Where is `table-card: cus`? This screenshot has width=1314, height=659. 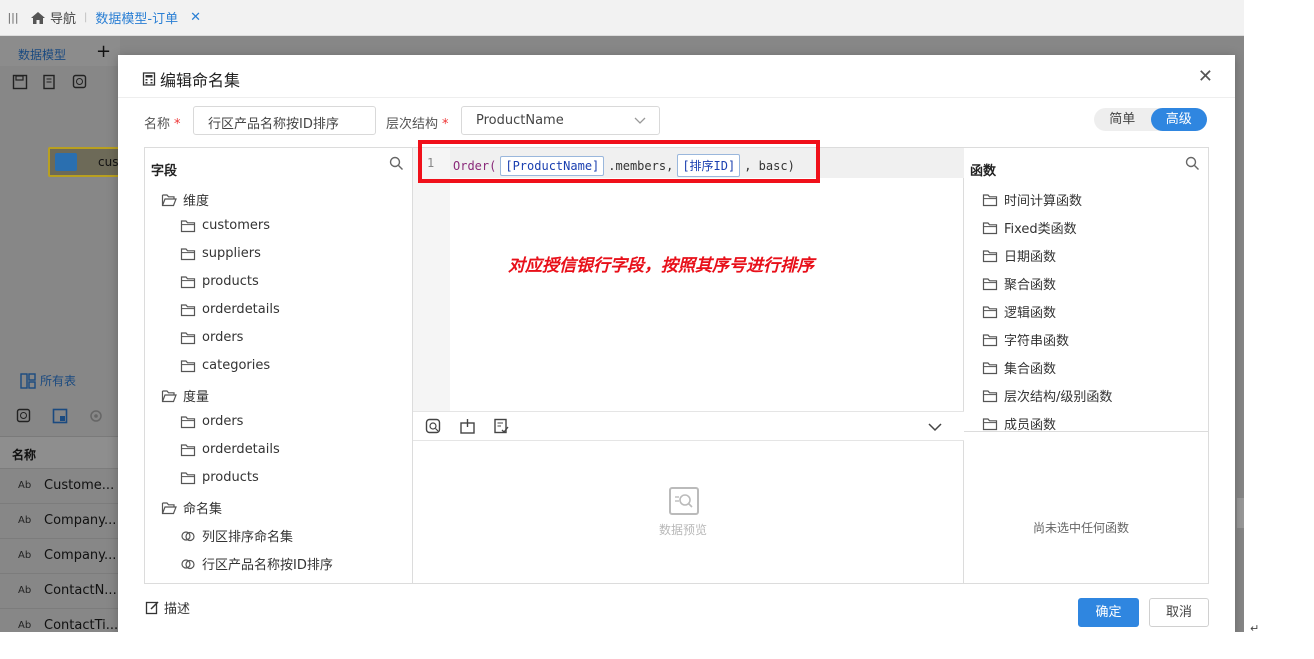 table-card: cus is located at coordinates (84, 162).